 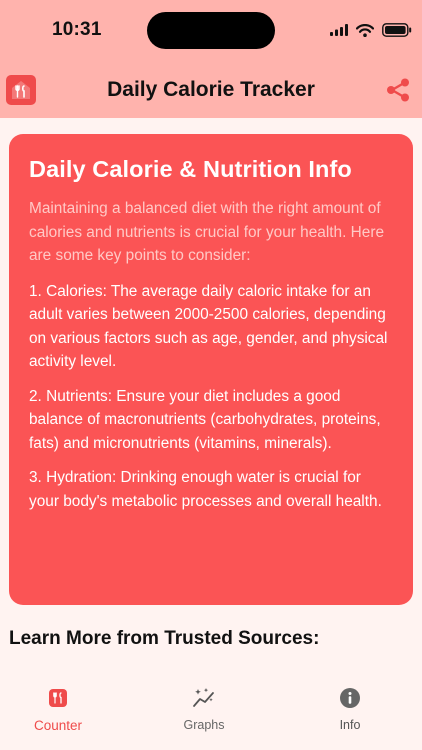 I want to click on tab-counter: Counter, so click(x=59, y=709).